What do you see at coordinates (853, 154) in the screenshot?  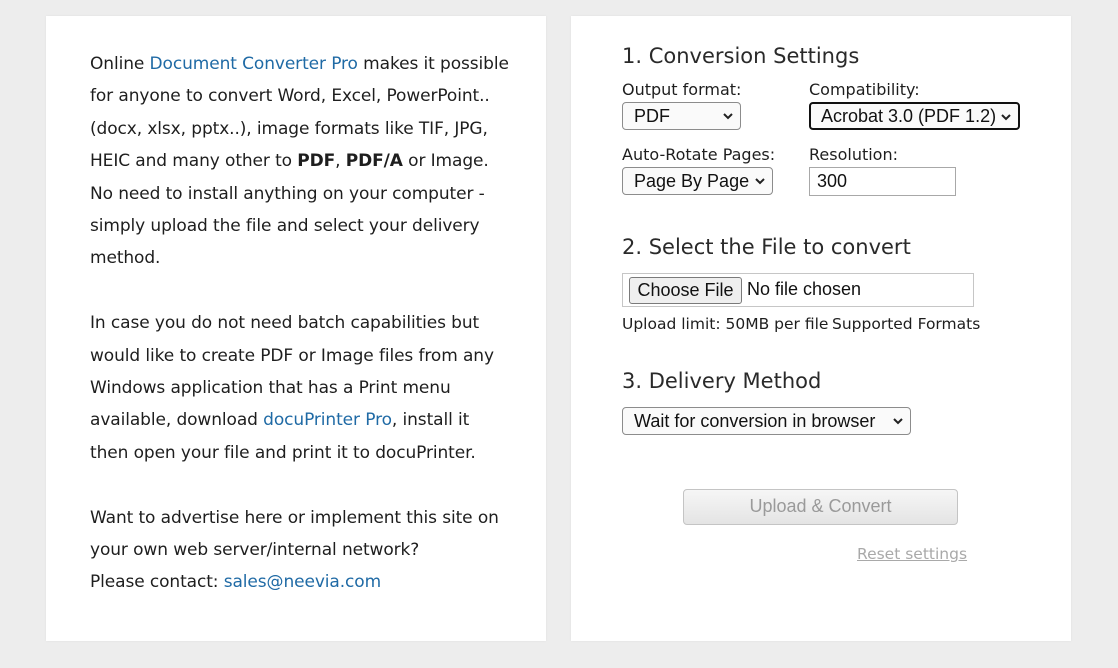 I see `resolution-label: Resolution:` at bounding box center [853, 154].